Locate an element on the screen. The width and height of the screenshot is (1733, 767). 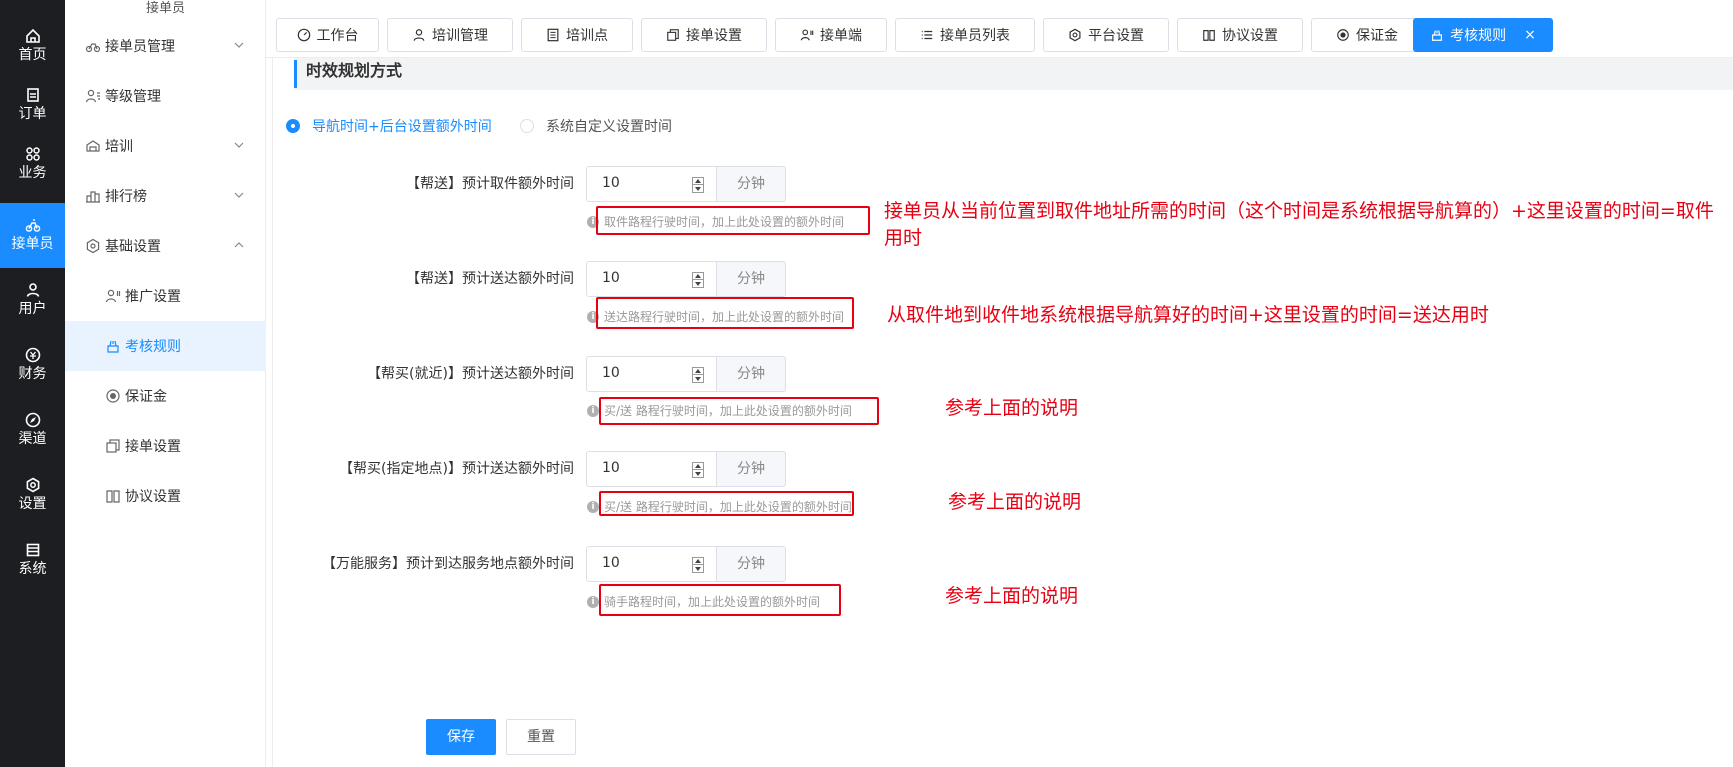
tab-rider-list: 接单员列表 is located at coordinates (965, 35).